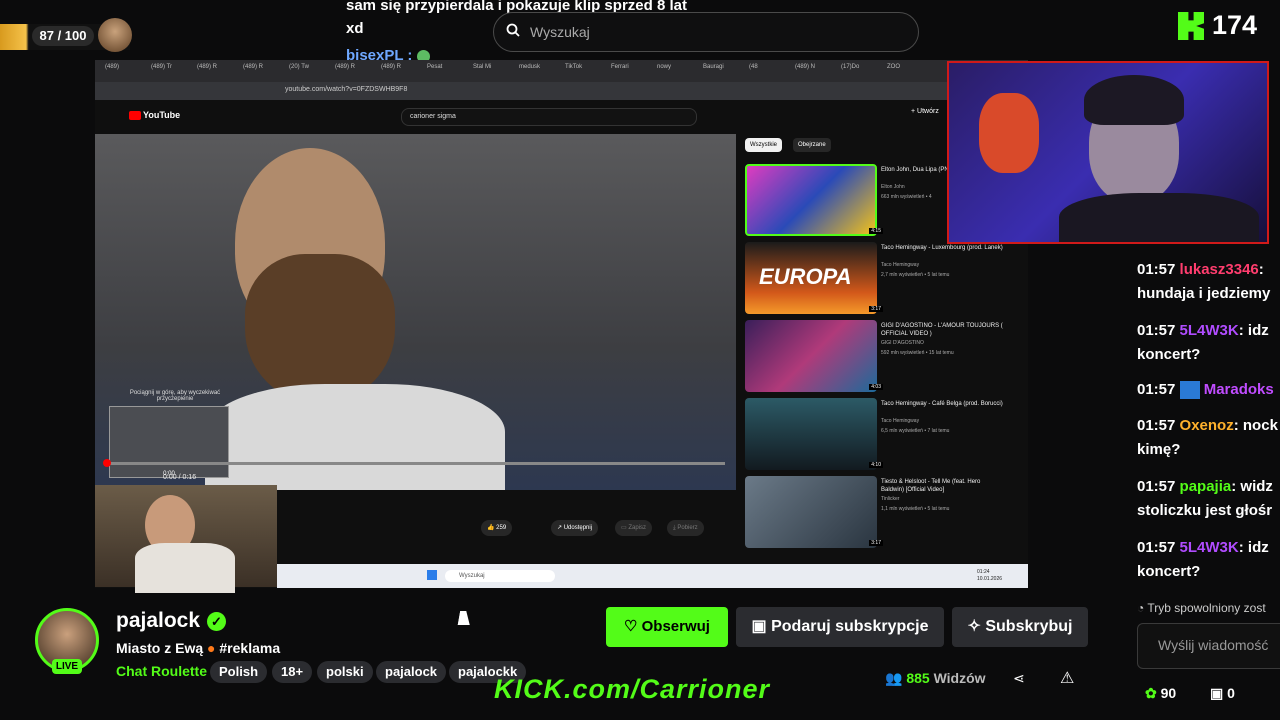  I want to click on browser-tab: Bauragi, so click(713, 67).